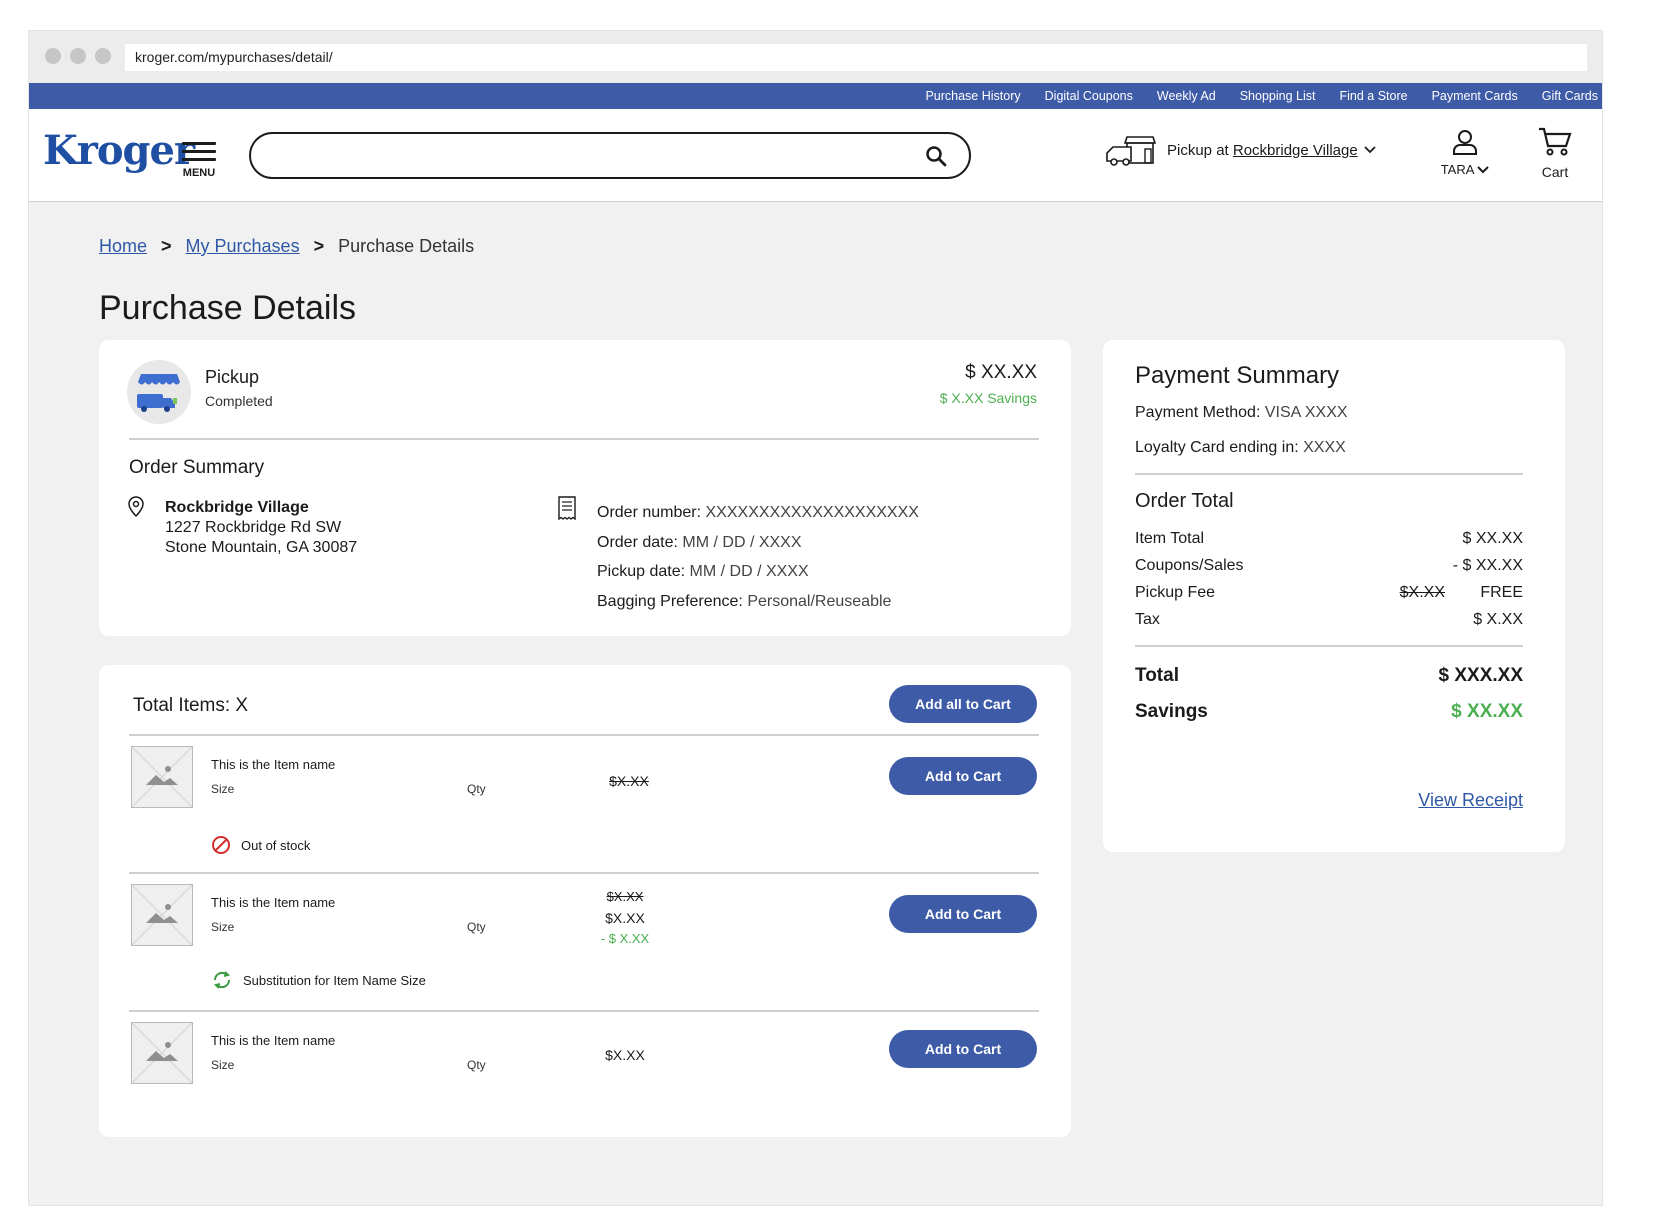 The width and height of the screenshot is (1657, 1206). Describe the element at coordinates (228, 308) in the screenshot. I see `page-title: Purchase Details` at that location.